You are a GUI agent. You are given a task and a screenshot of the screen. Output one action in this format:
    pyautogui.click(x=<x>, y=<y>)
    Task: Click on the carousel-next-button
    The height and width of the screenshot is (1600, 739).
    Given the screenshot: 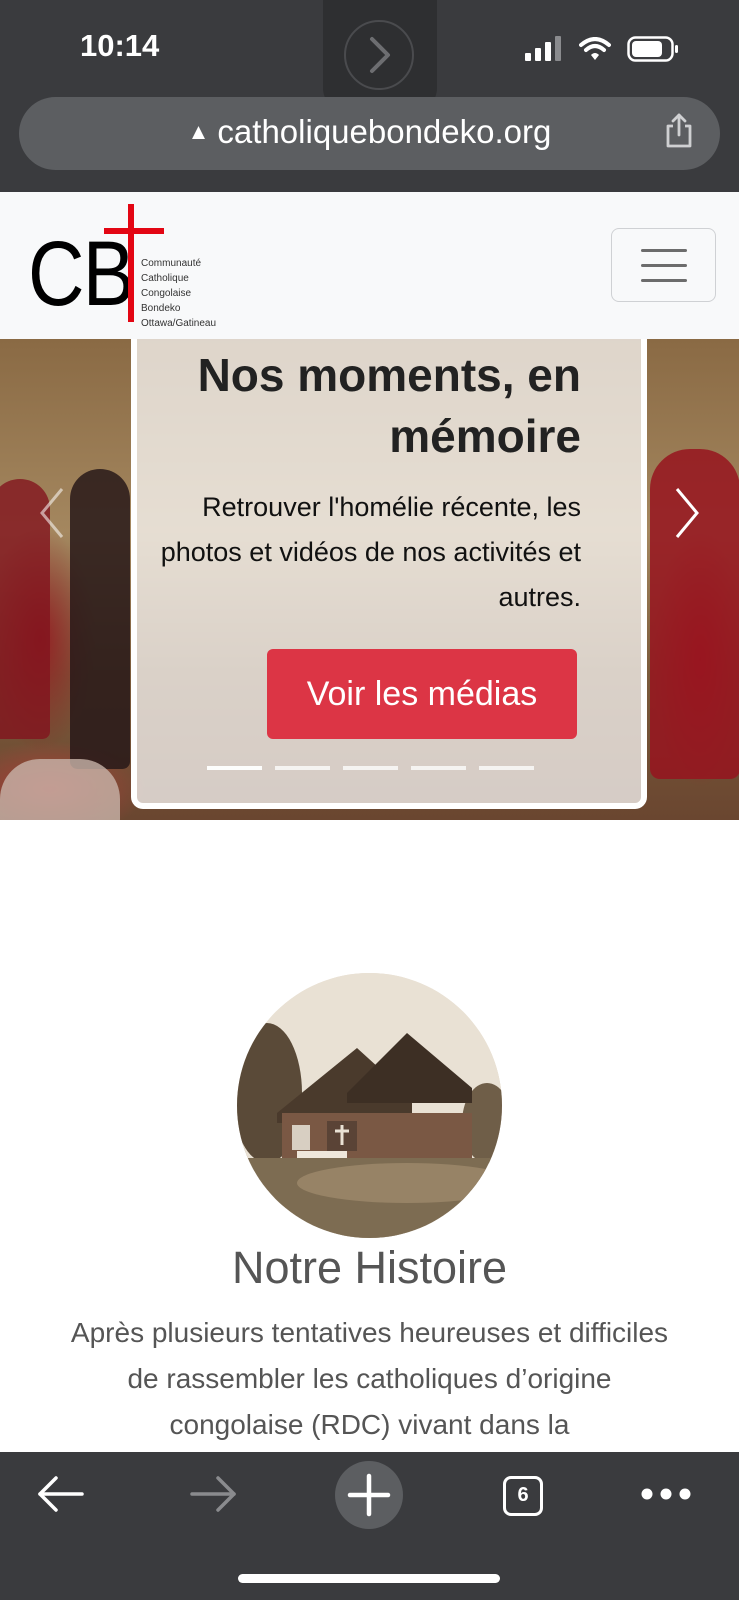 What is the action you would take?
    pyautogui.click(x=687, y=515)
    